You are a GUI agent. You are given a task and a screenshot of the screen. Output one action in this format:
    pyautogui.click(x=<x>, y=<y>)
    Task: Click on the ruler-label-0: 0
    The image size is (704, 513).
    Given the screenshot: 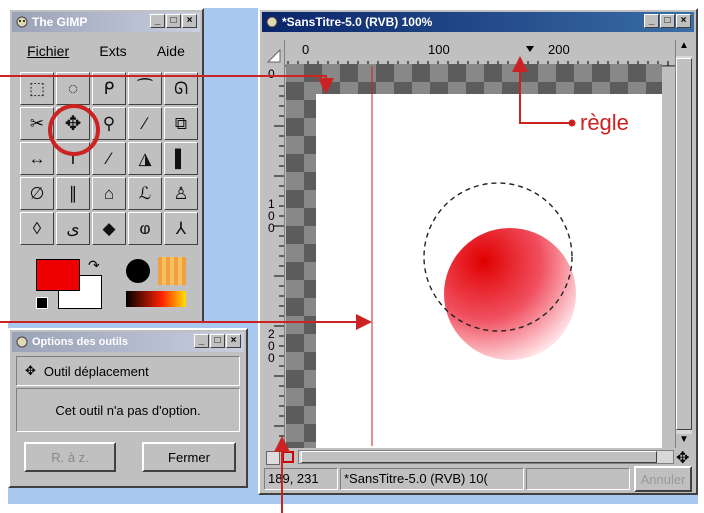 What is the action you would take?
    pyautogui.click(x=306, y=49)
    